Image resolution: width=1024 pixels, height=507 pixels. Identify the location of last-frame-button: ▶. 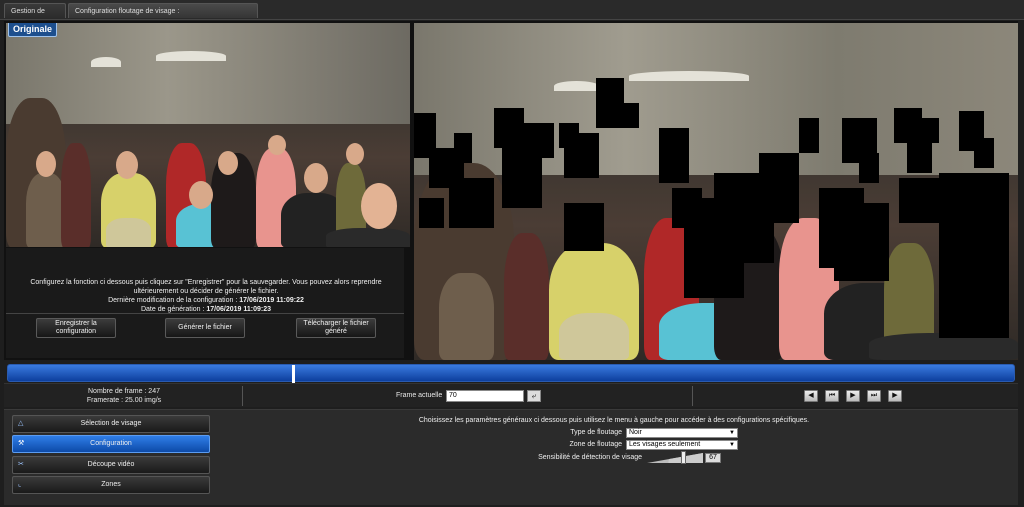
(895, 396).